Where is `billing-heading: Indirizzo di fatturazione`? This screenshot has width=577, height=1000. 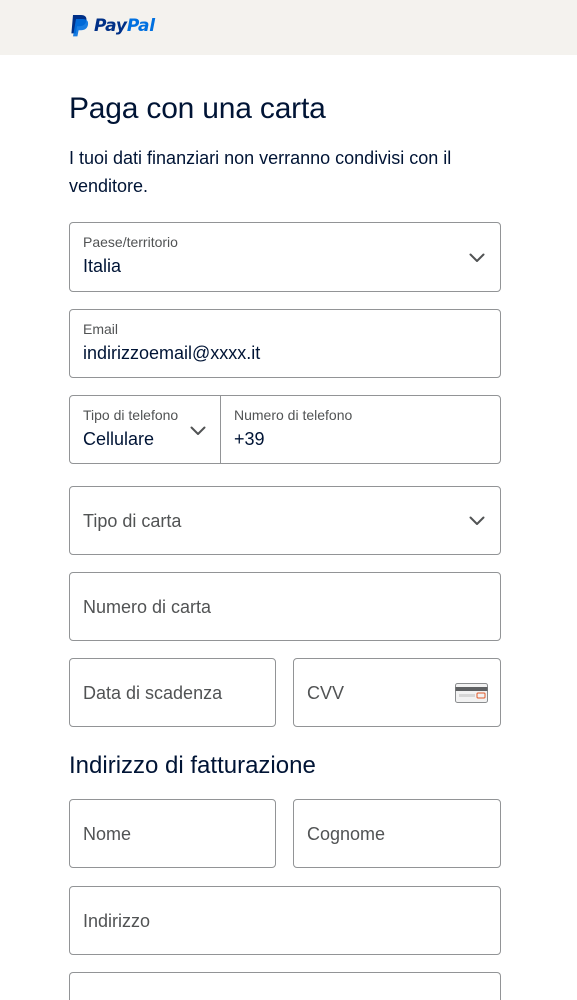 billing-heading: Indirizzo di fatturazione is located at coordinates (192, 765).